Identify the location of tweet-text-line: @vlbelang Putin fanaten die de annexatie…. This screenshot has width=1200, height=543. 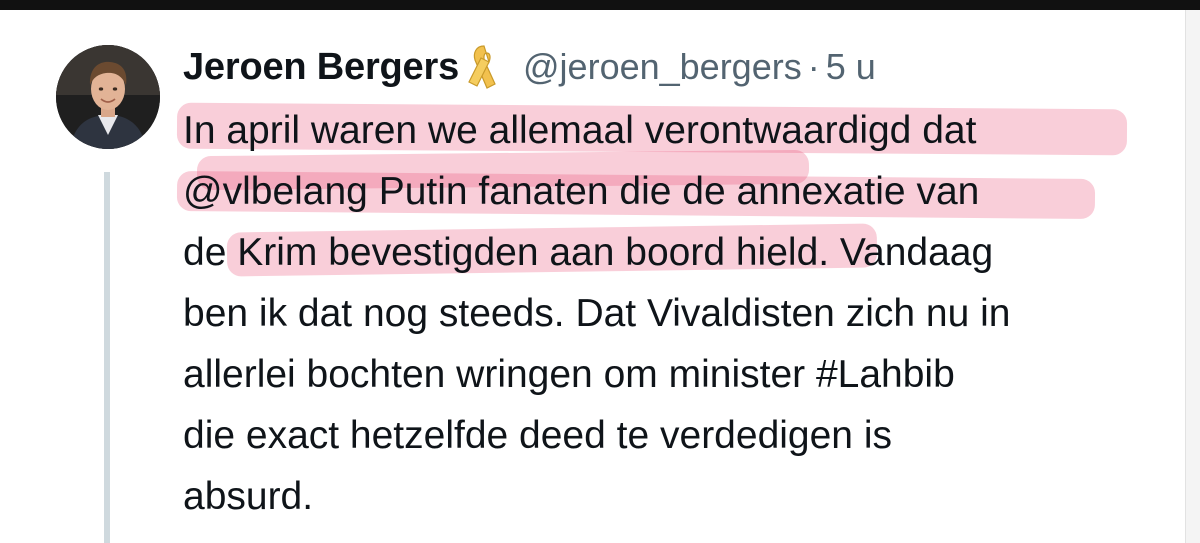
(674, 185).